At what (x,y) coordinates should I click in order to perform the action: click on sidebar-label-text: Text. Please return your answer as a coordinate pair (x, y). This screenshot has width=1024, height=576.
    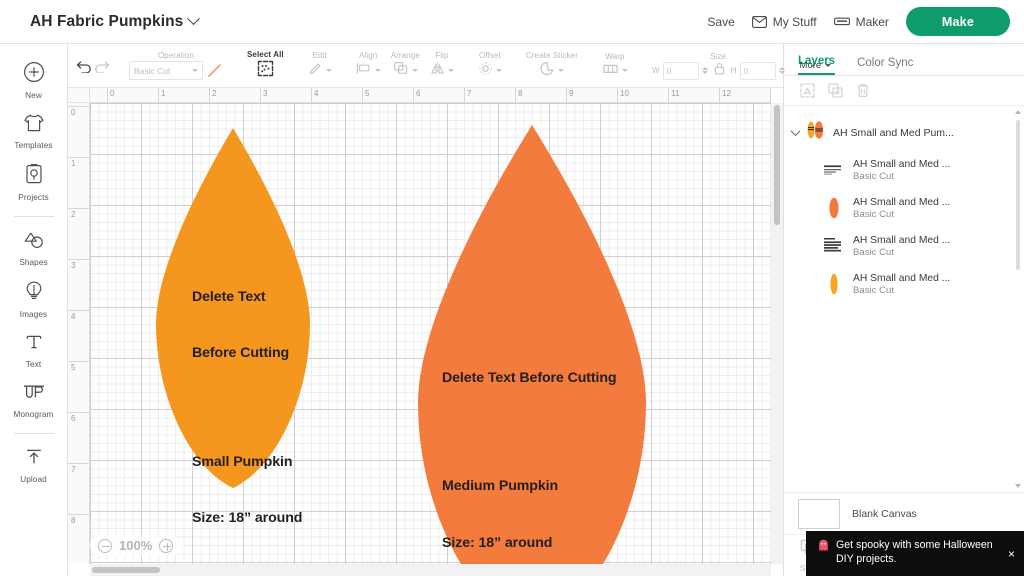
    Looking at the image, I should click on (33, 364).